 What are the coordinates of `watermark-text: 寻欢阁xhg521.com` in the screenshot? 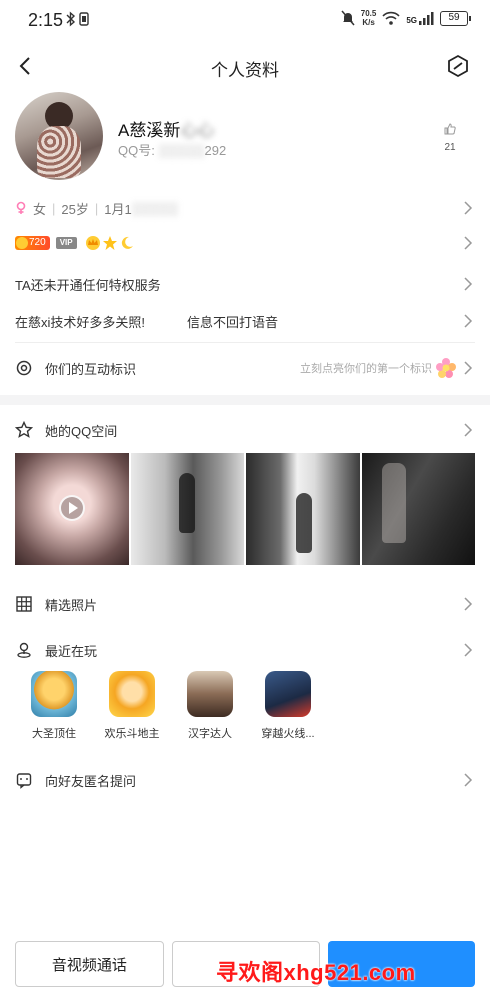 It's located at (316, 972).